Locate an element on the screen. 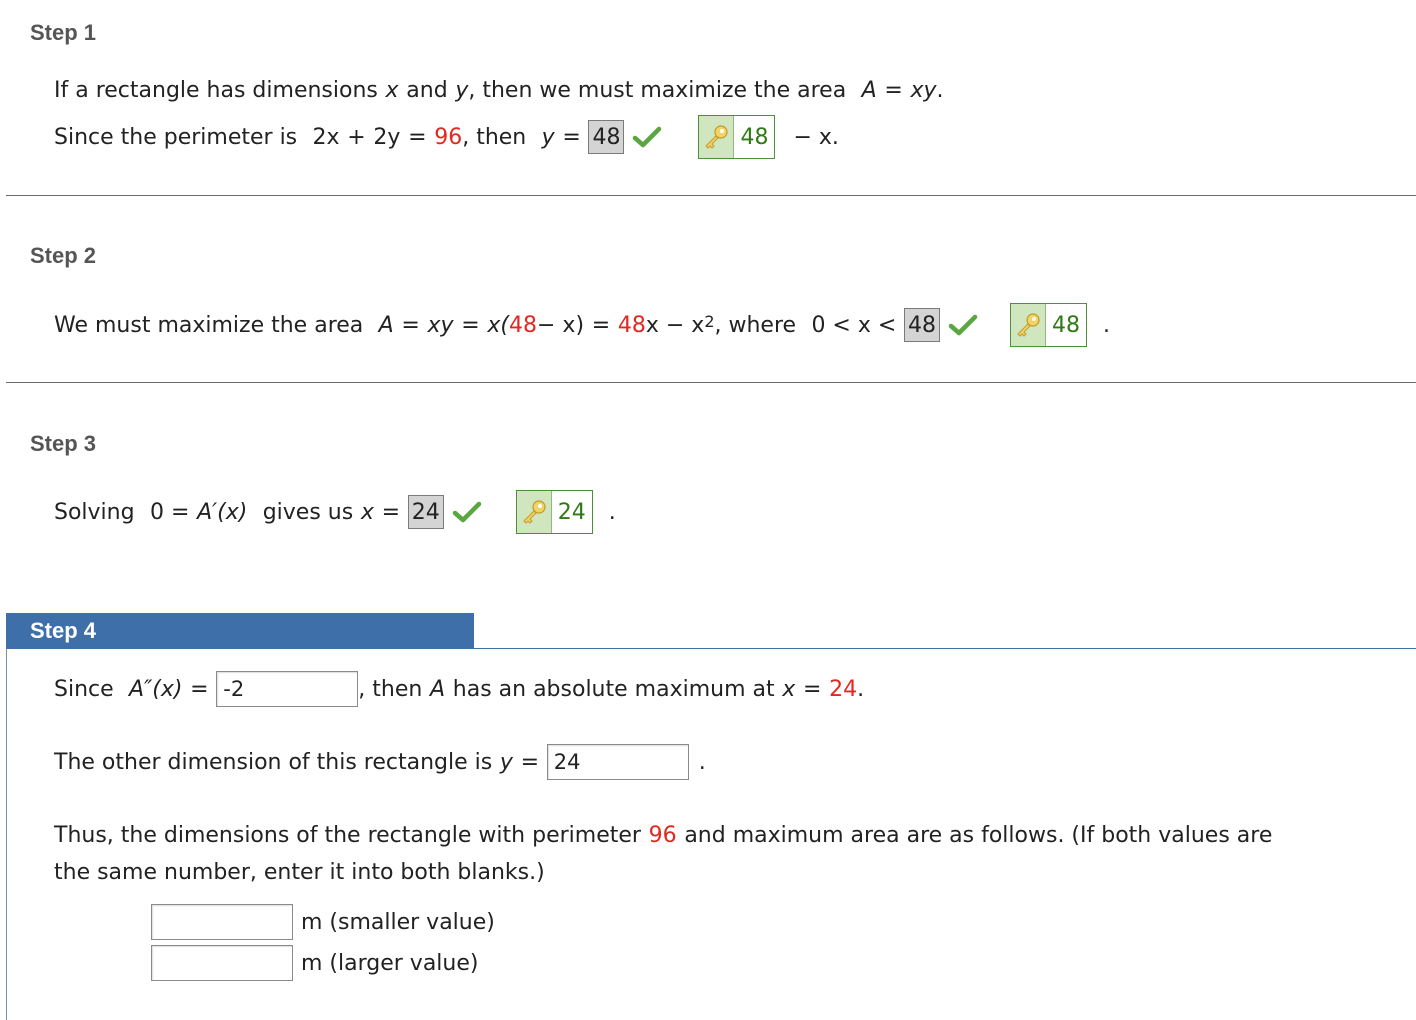 This screenshot has width=1416, height=1020. larger-value-input is located at coordinates (222, 963).